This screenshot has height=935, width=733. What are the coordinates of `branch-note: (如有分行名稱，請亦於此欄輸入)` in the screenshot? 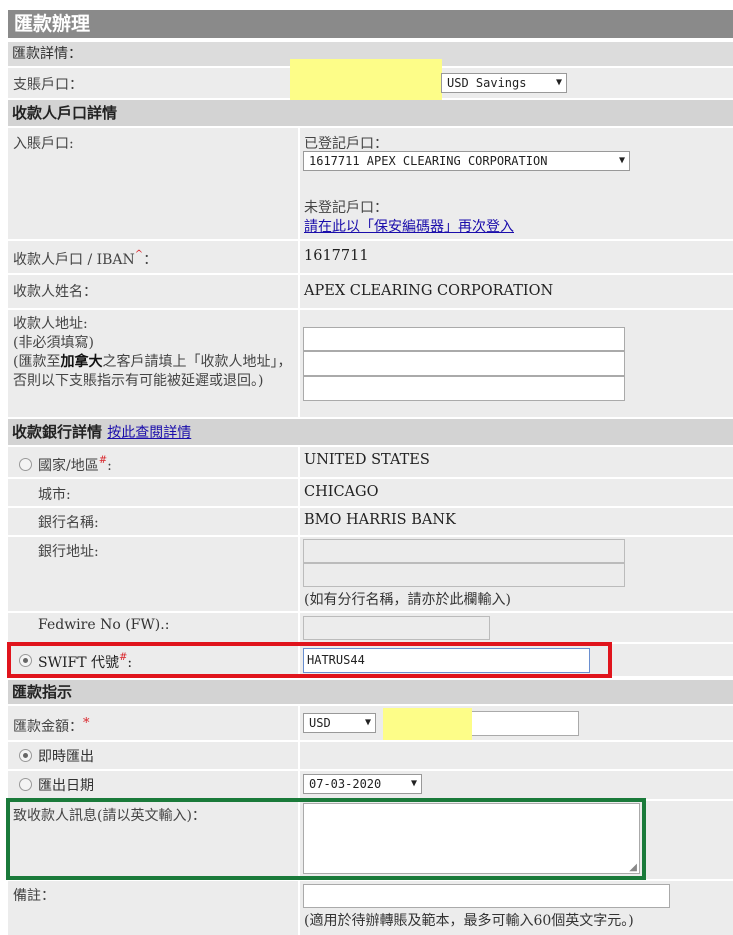 It's located at (407, 600).